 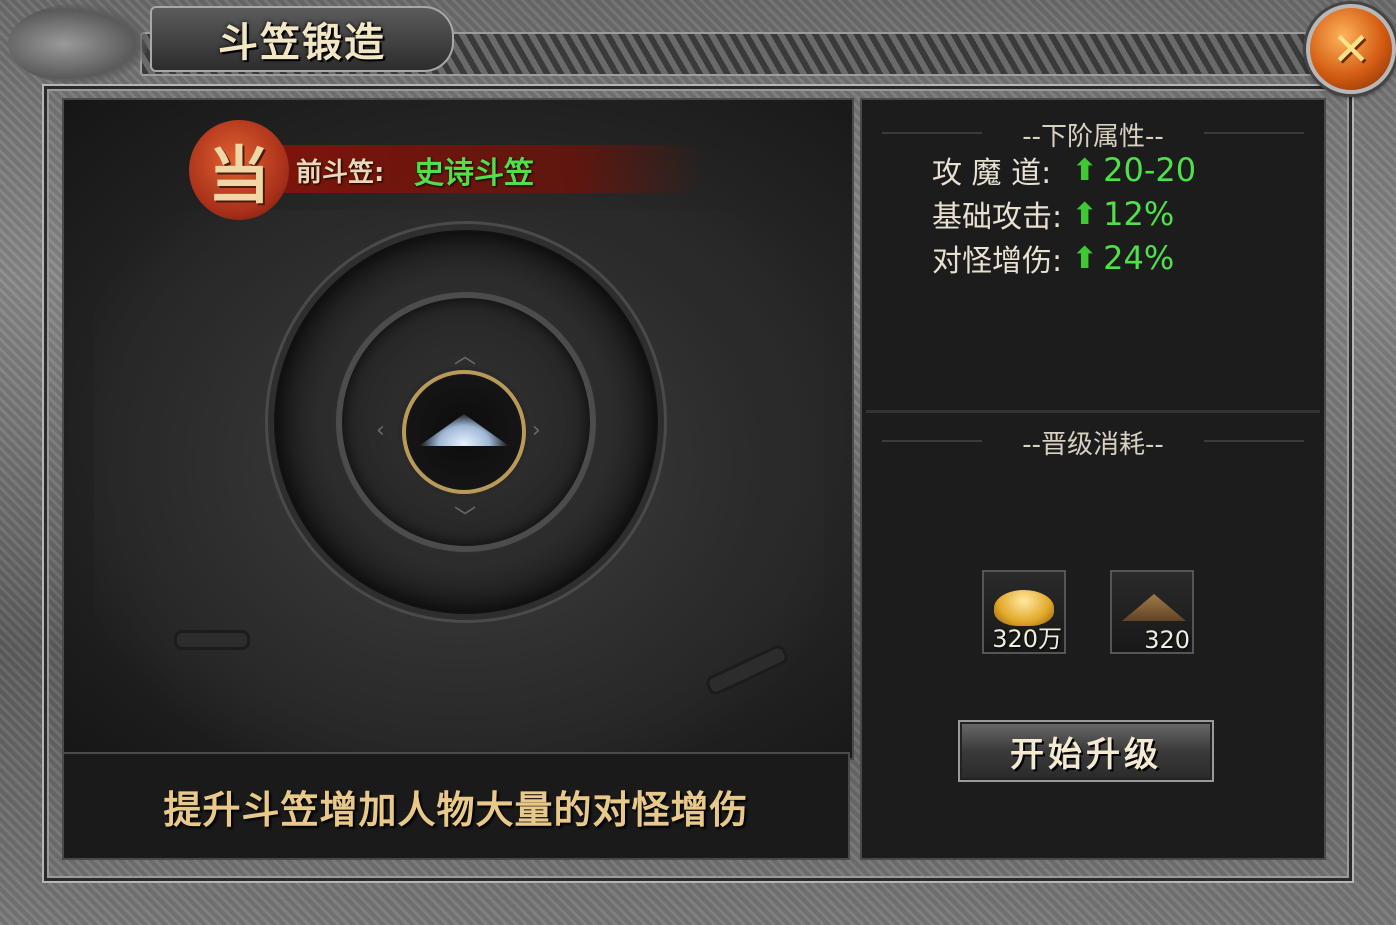 What do you see at coordinates (1024, 612) in the screenshot?
I see `cost-item-gold: 320万` at bounding box center [1024, 612].